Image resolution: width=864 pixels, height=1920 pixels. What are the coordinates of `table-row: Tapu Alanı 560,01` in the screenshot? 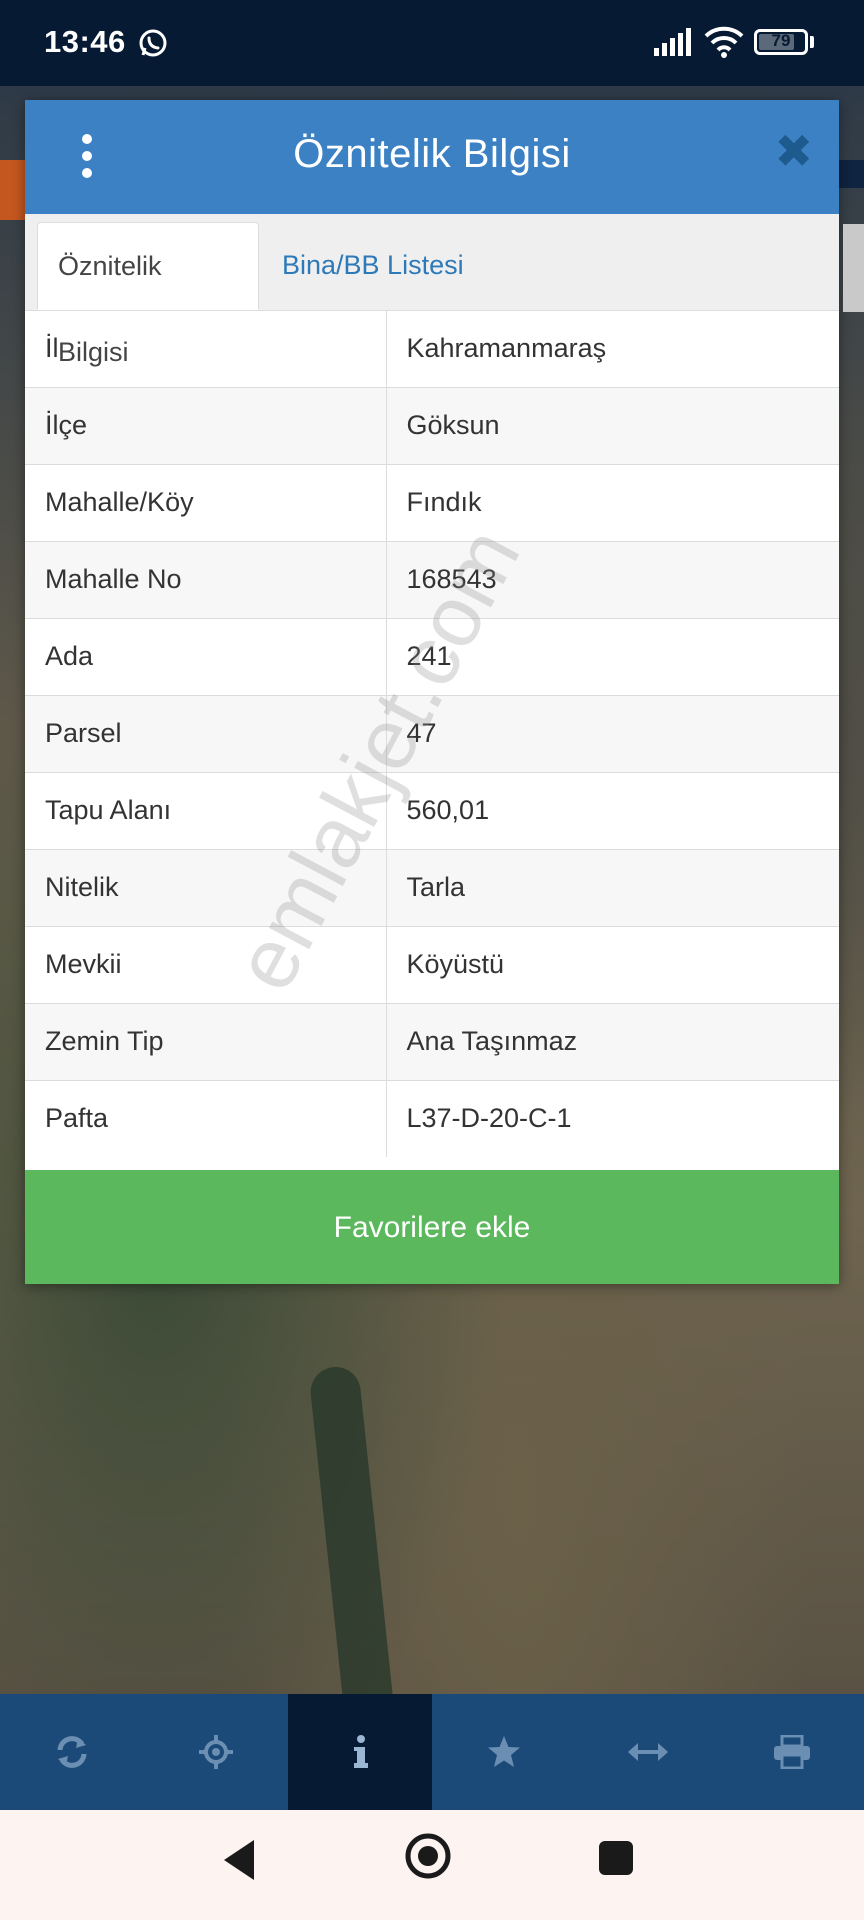 It's located at (432, 810).